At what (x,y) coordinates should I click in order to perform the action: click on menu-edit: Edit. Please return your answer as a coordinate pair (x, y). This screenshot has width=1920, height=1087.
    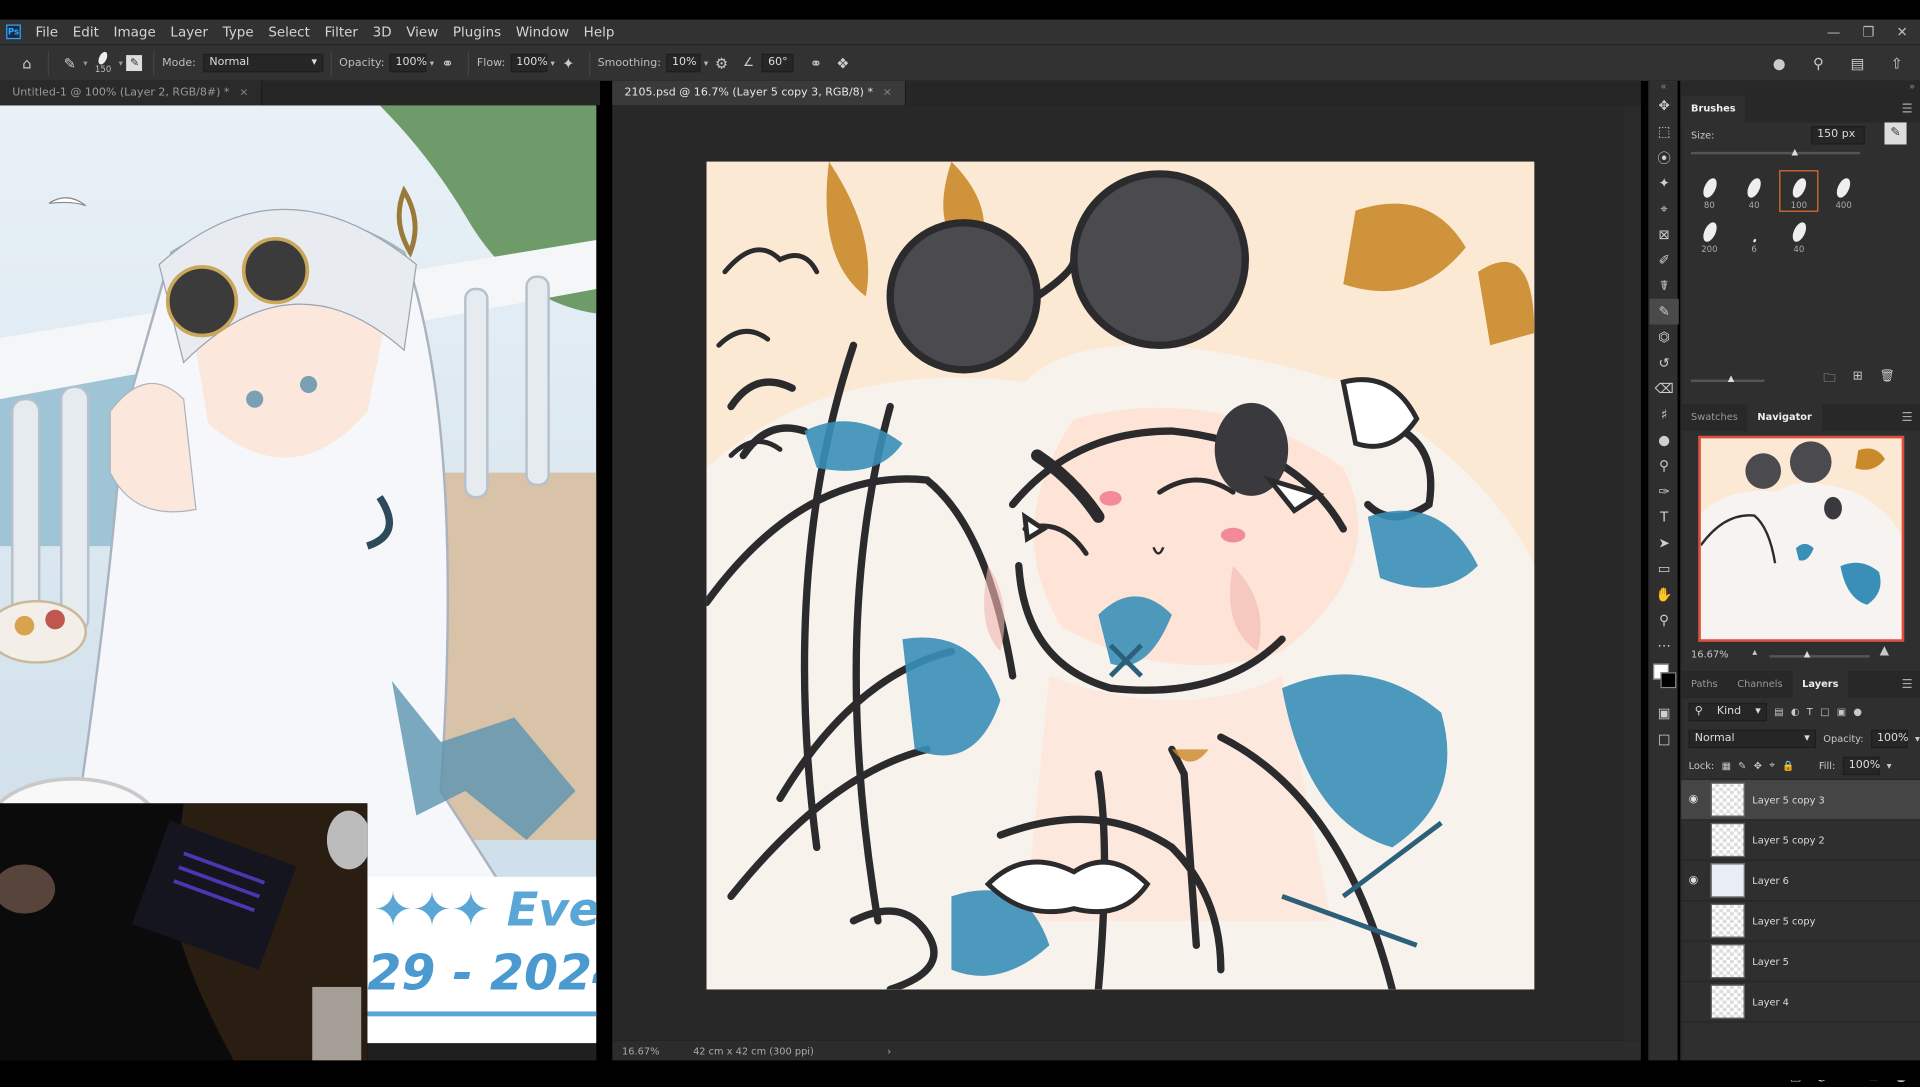
    Looking at the image, I should click on (85, 32).